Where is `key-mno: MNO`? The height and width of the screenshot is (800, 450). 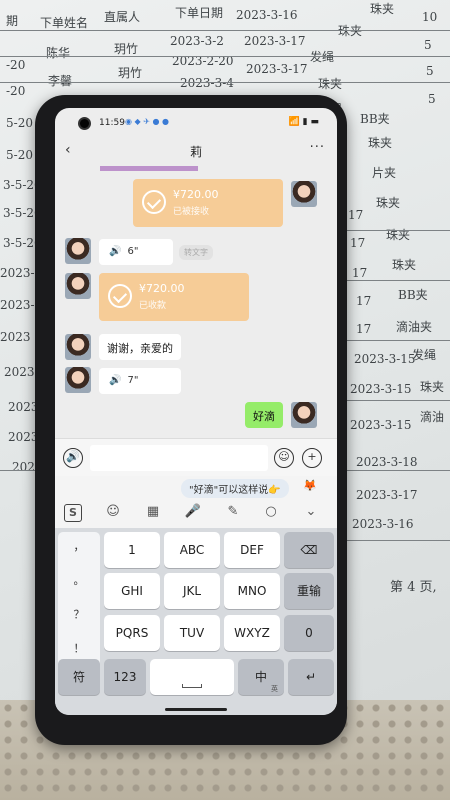
key-mno: MNO is located at coordinates (252, 591).